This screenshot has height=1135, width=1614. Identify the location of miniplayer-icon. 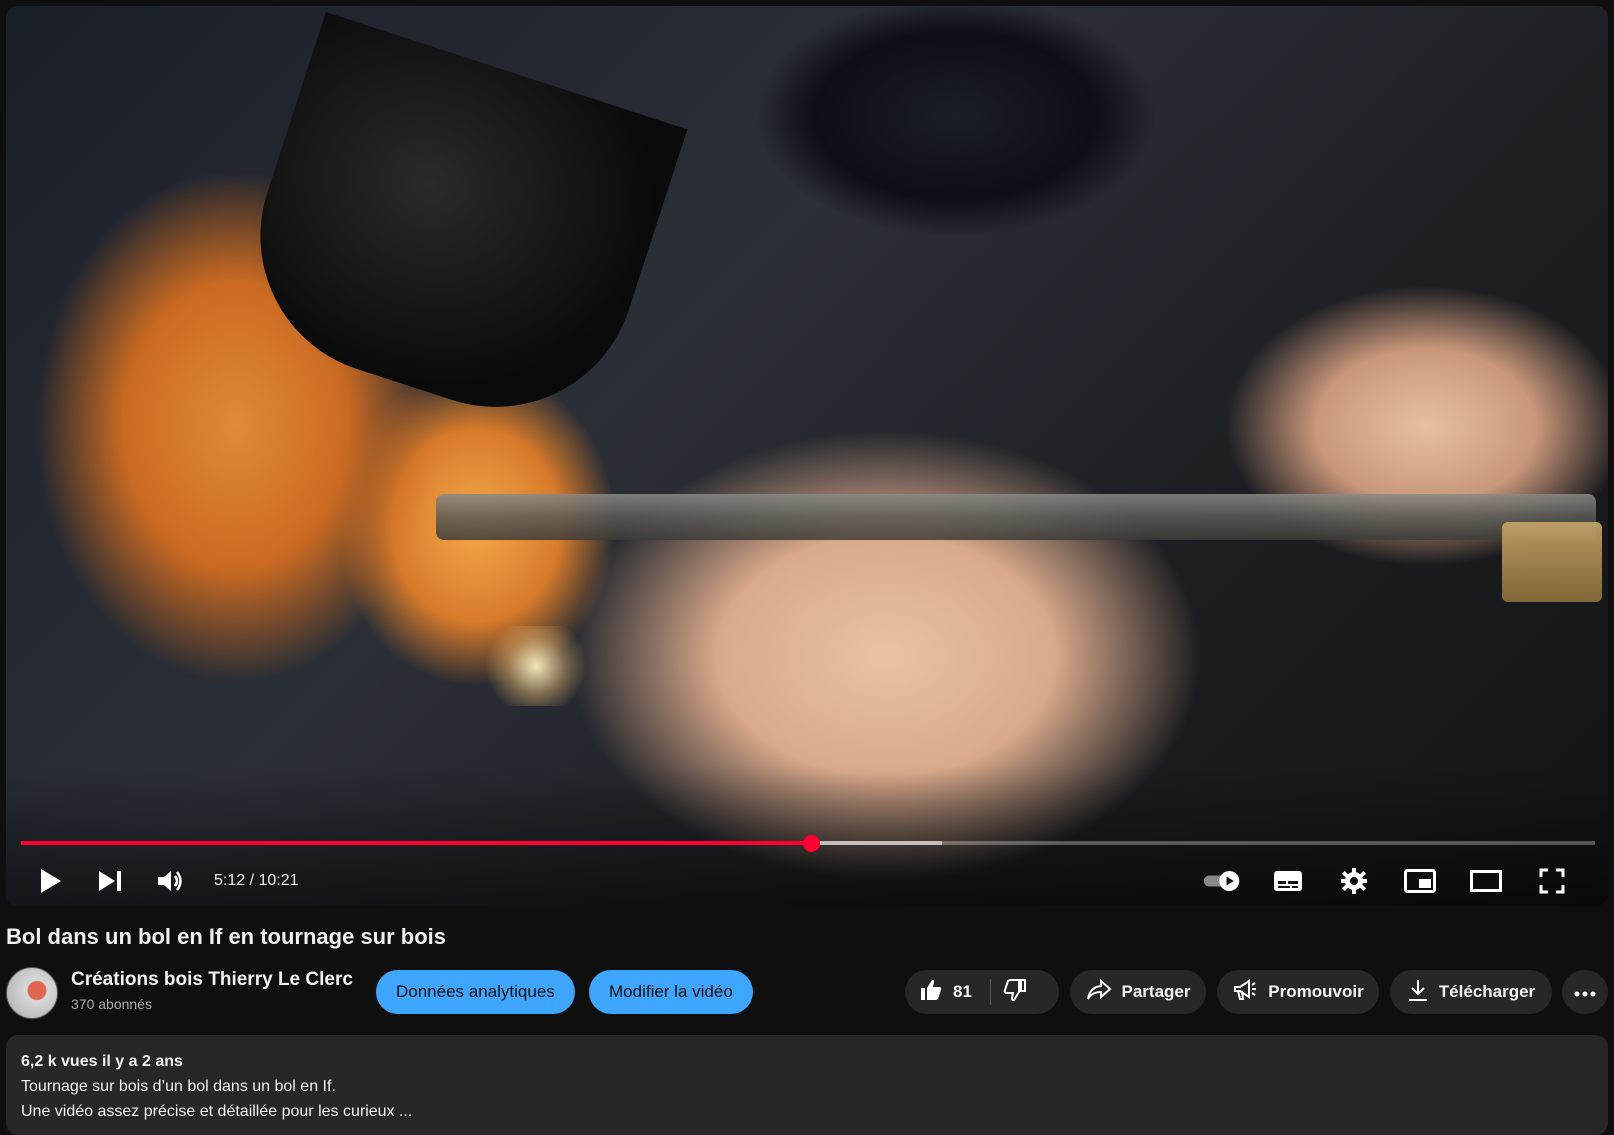
(1420, 881).